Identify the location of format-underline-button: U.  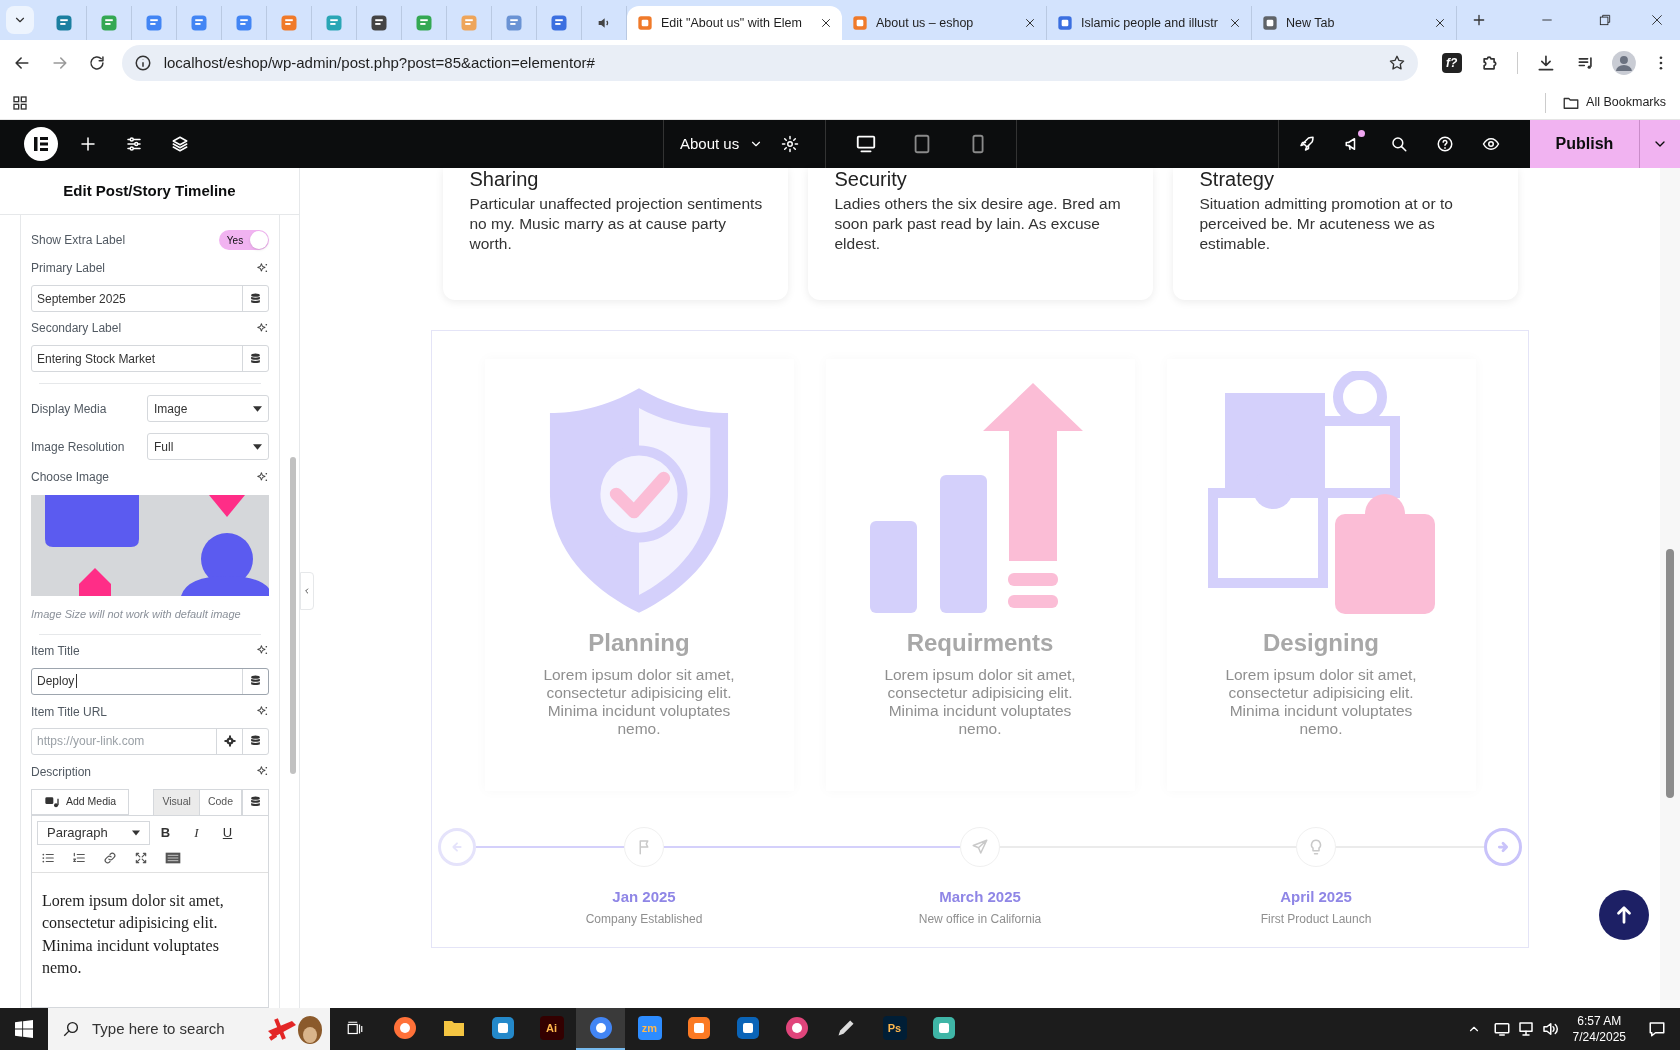
(227, 832).